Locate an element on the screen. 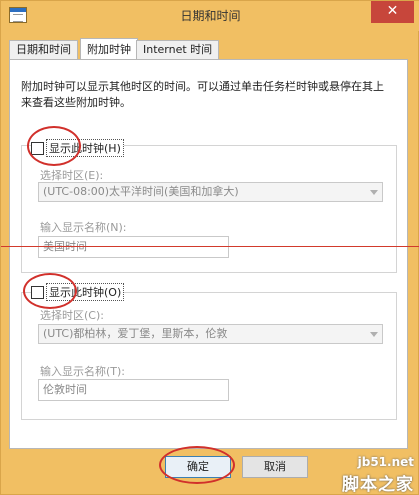 This screenshot has height=495, width=419. annotation-circle-ok is located at coordinates (197, 465).